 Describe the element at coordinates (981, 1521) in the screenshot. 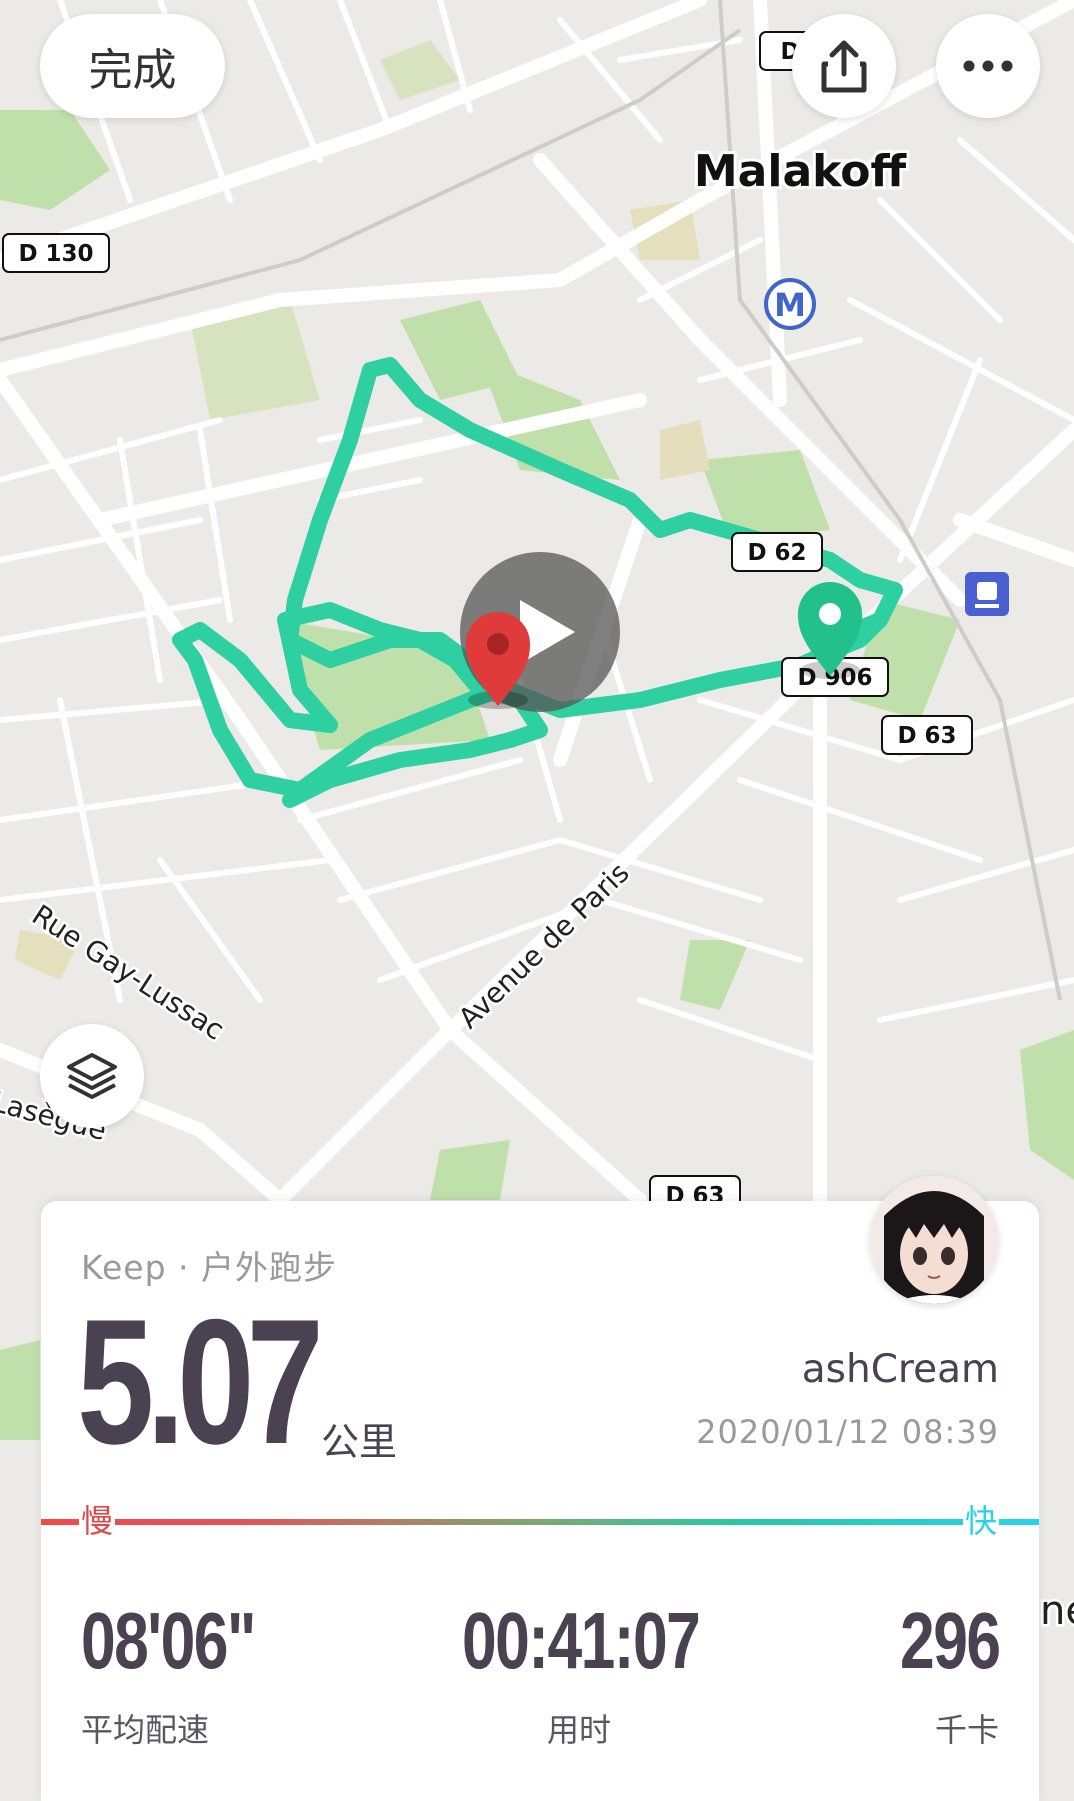

I see `pace-fast-label: 快` at that location.